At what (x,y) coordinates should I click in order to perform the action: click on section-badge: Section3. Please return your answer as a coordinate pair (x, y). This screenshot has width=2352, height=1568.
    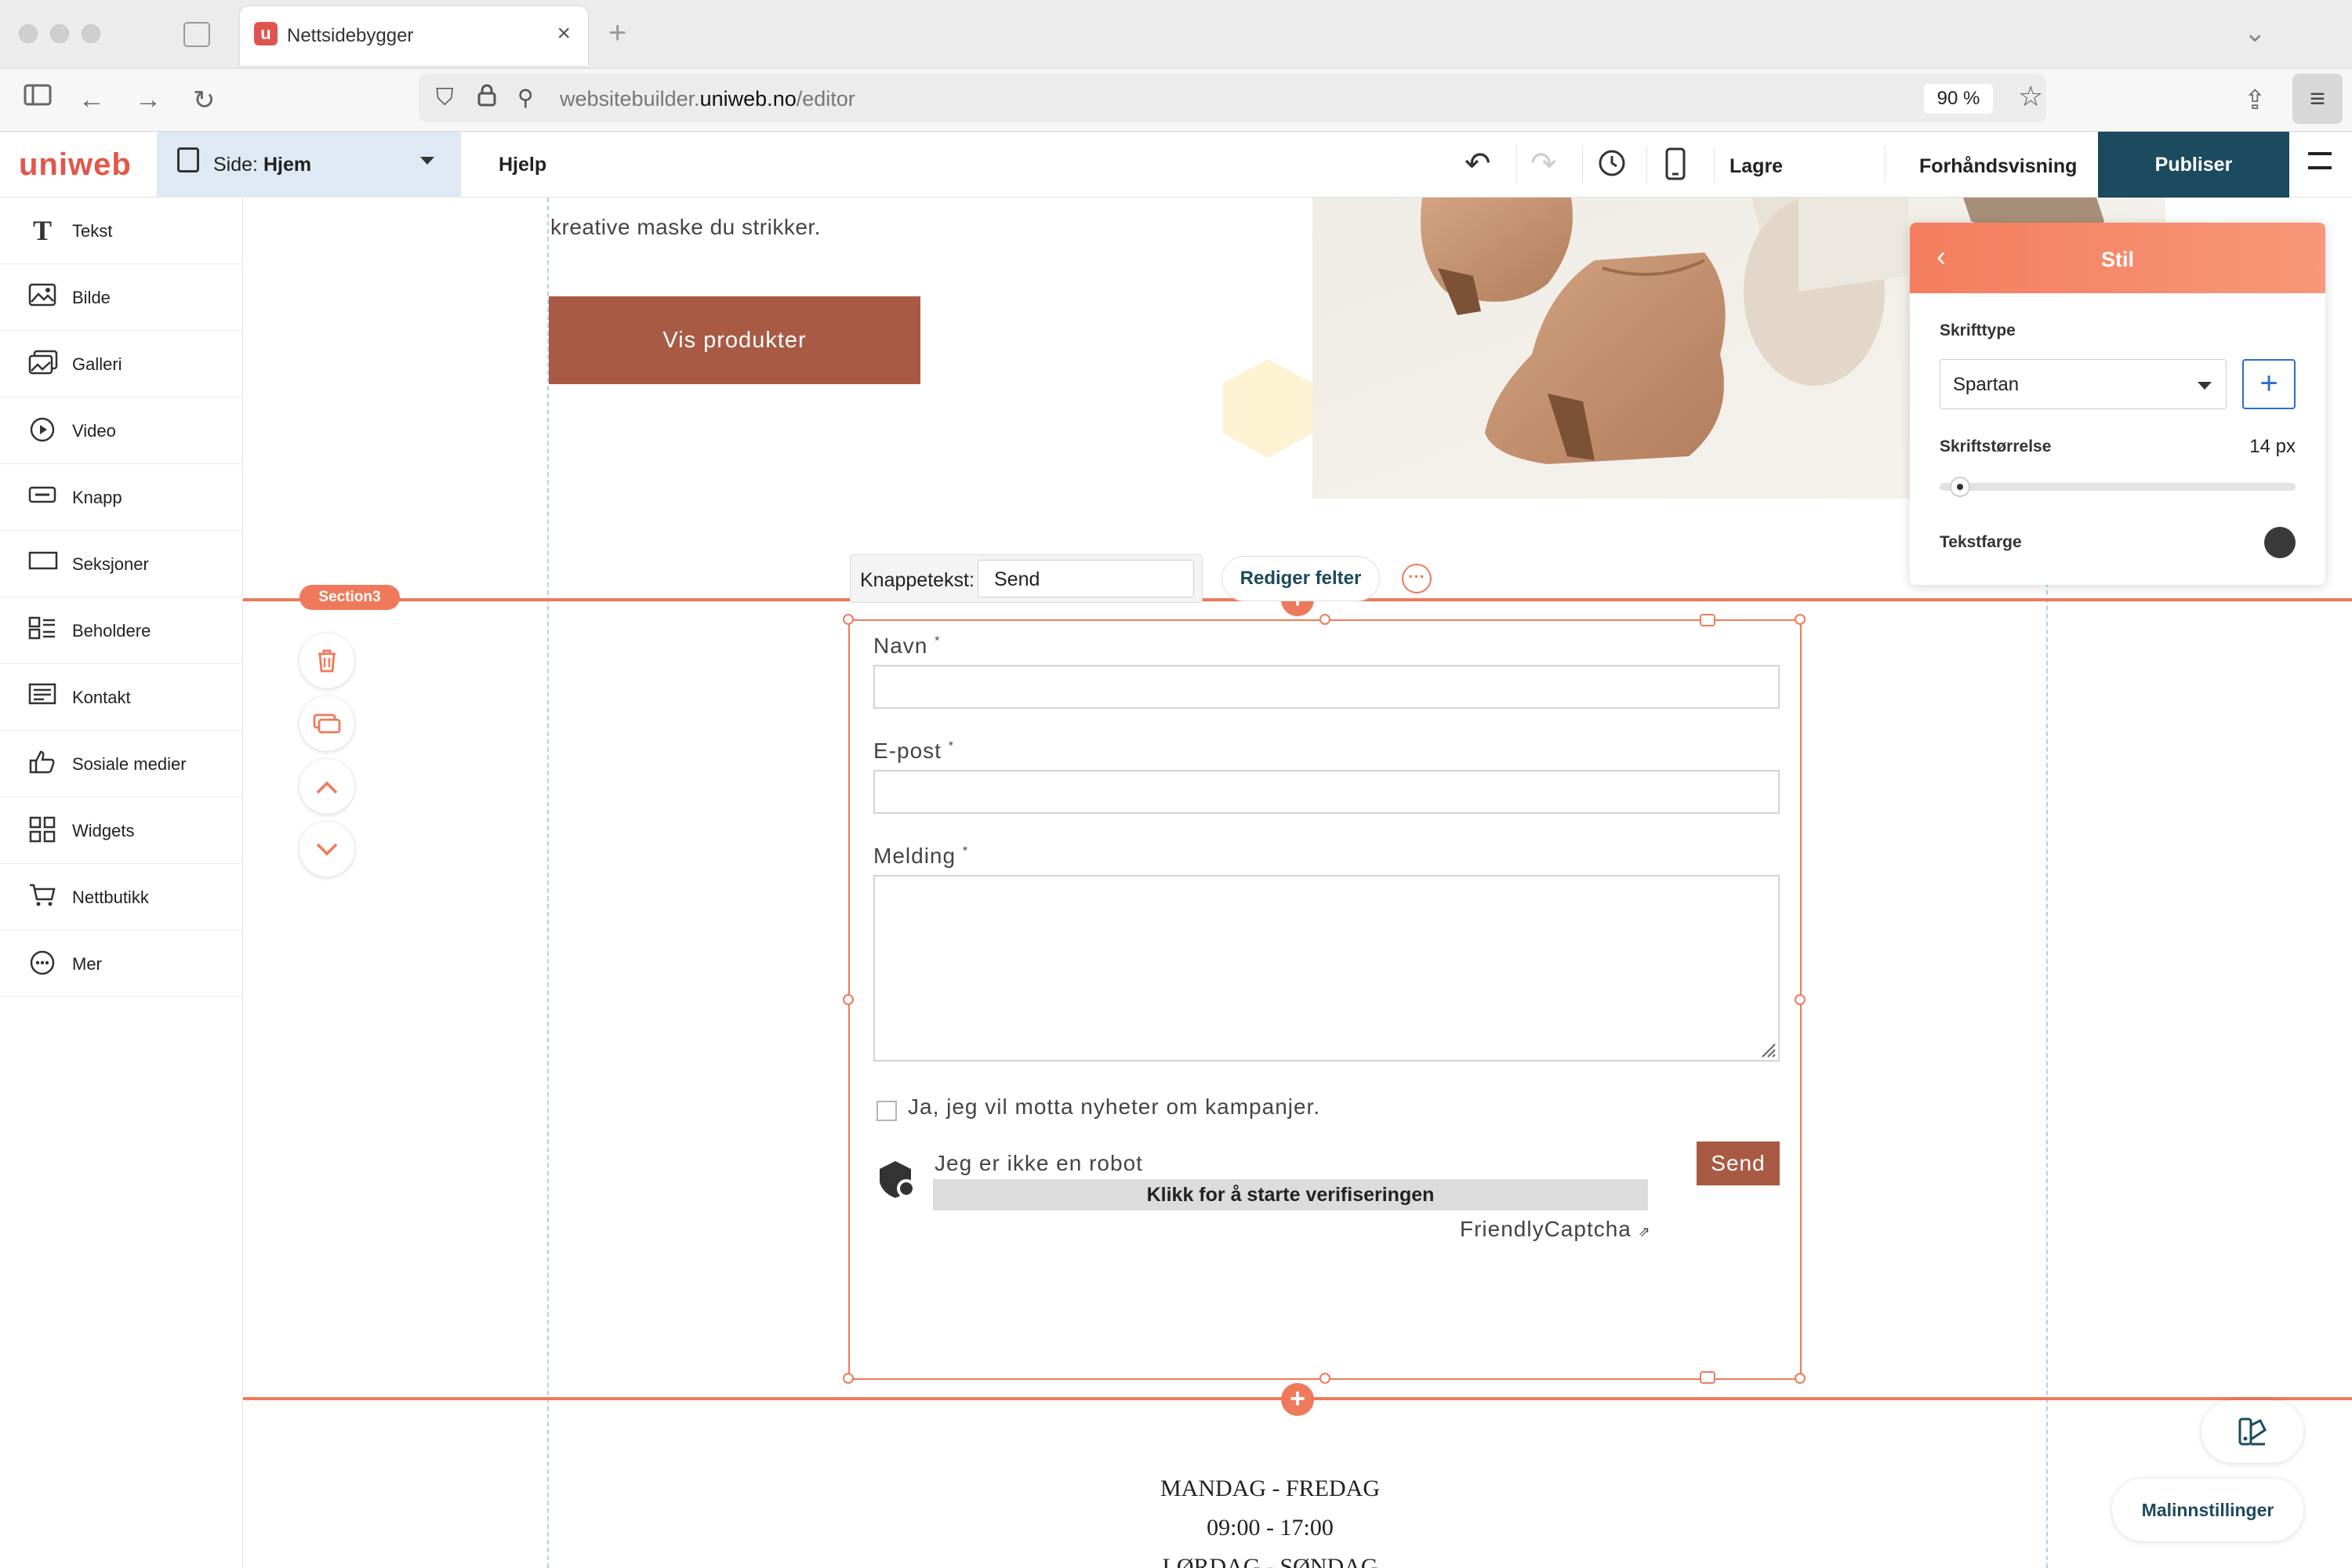
    Looking at the image, I should click on (349, 597).